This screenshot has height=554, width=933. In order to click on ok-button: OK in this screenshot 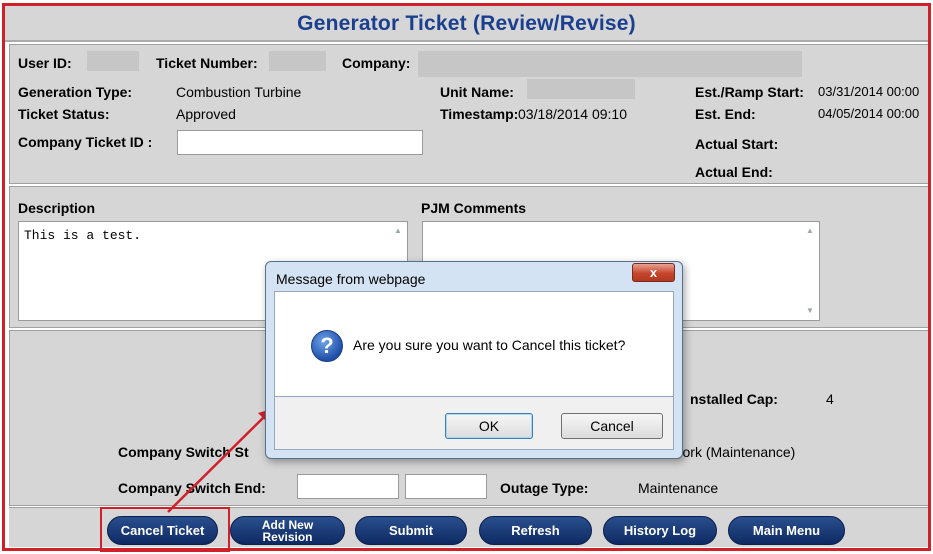, I will do `click(489, 426)`.